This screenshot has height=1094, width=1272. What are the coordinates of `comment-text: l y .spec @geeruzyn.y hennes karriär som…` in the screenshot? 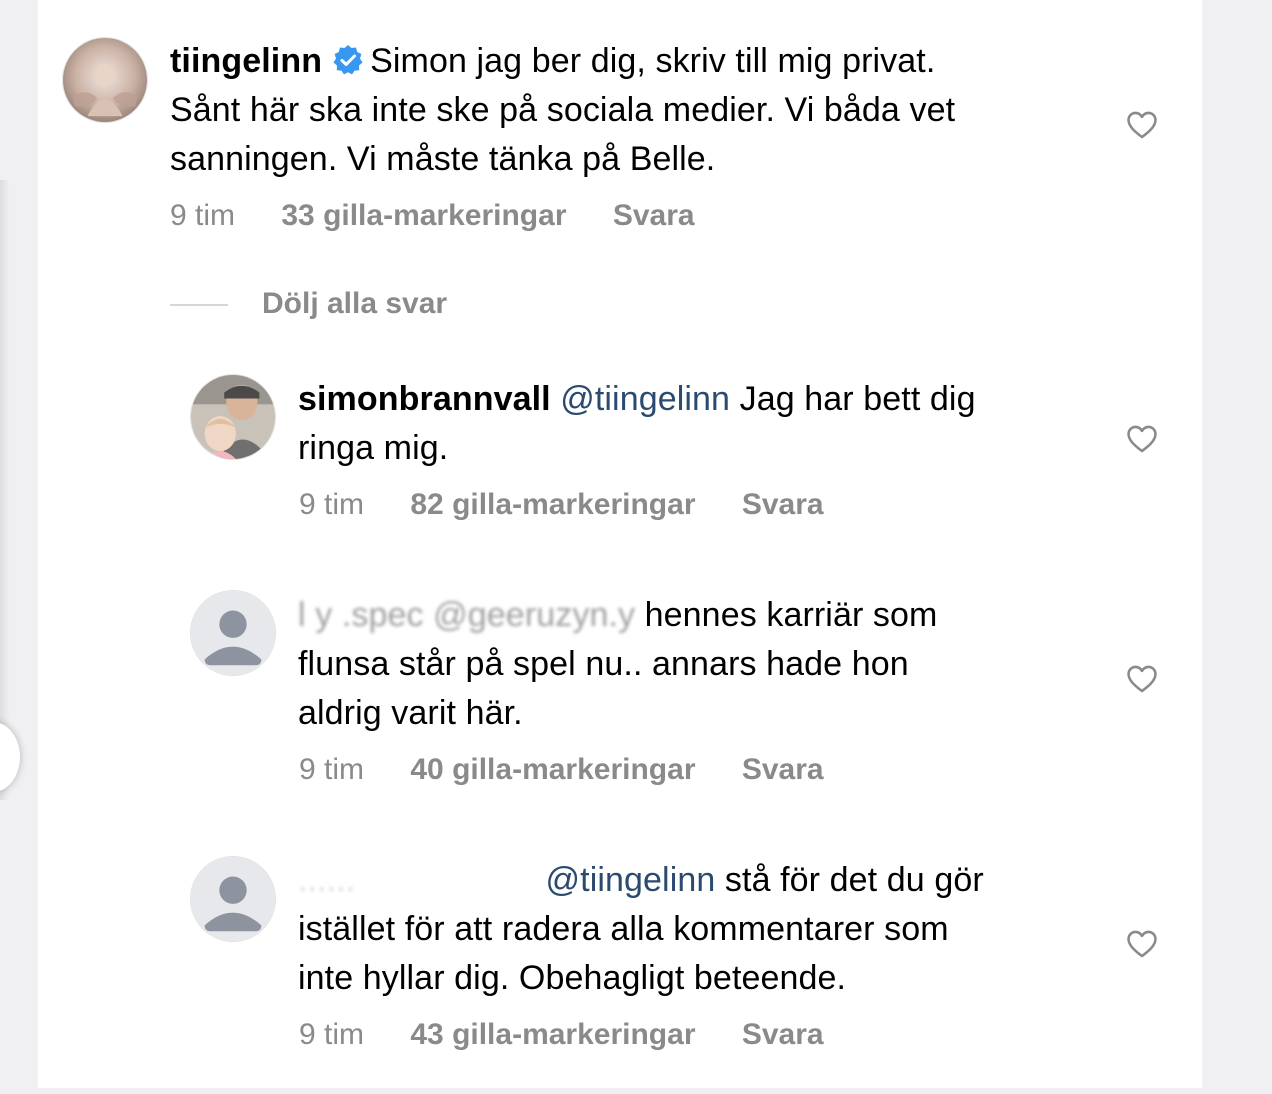 It's located at (748, 664).